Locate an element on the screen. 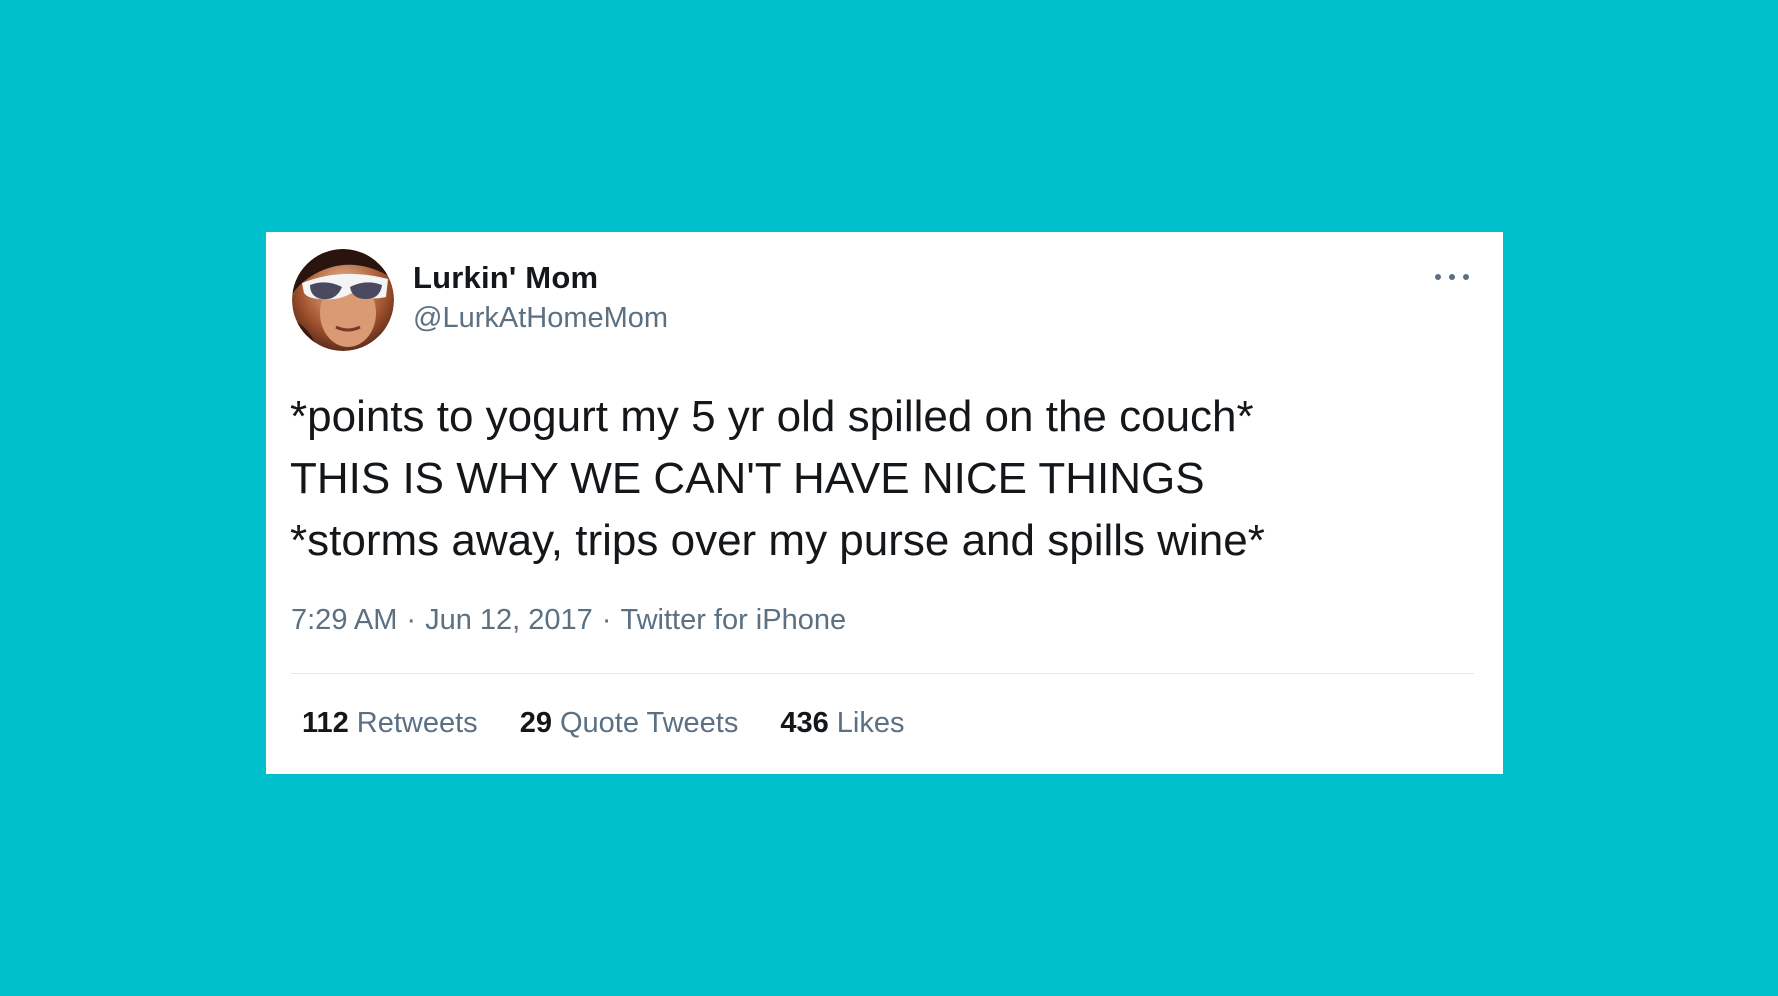 The image size is (1778, 996). quote-tweets-stat: 29 Quote Tweets is located at coordinates (629, 723).